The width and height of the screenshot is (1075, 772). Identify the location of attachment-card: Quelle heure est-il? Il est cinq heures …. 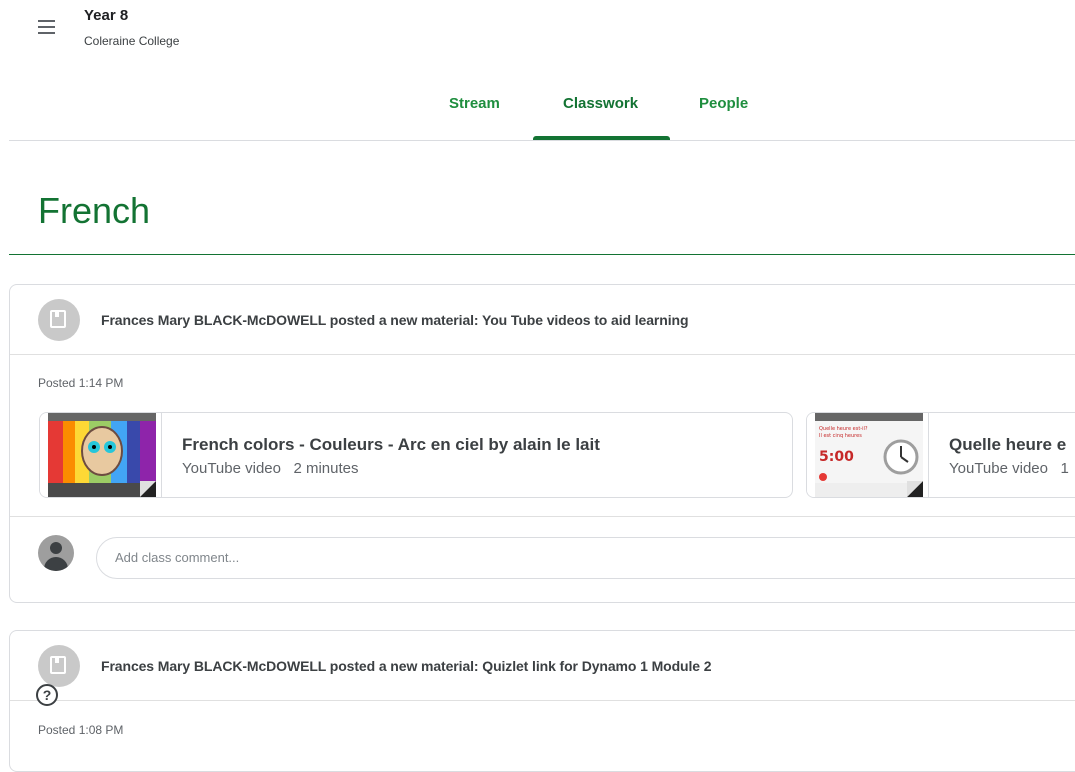
(940, 455).